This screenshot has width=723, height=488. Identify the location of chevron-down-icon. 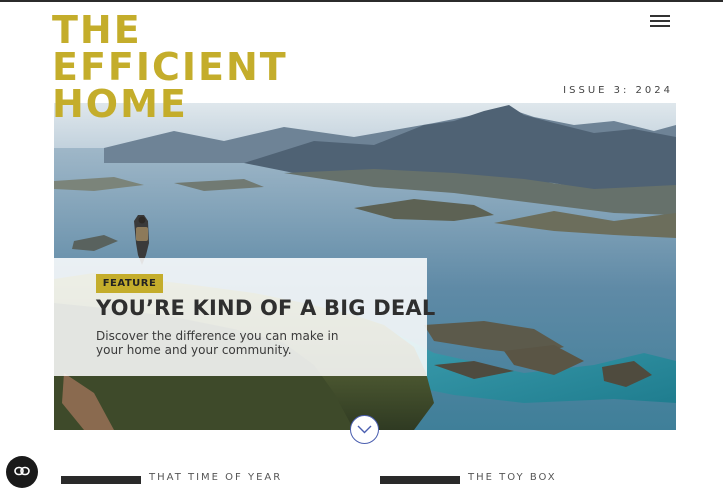
(364, 429).